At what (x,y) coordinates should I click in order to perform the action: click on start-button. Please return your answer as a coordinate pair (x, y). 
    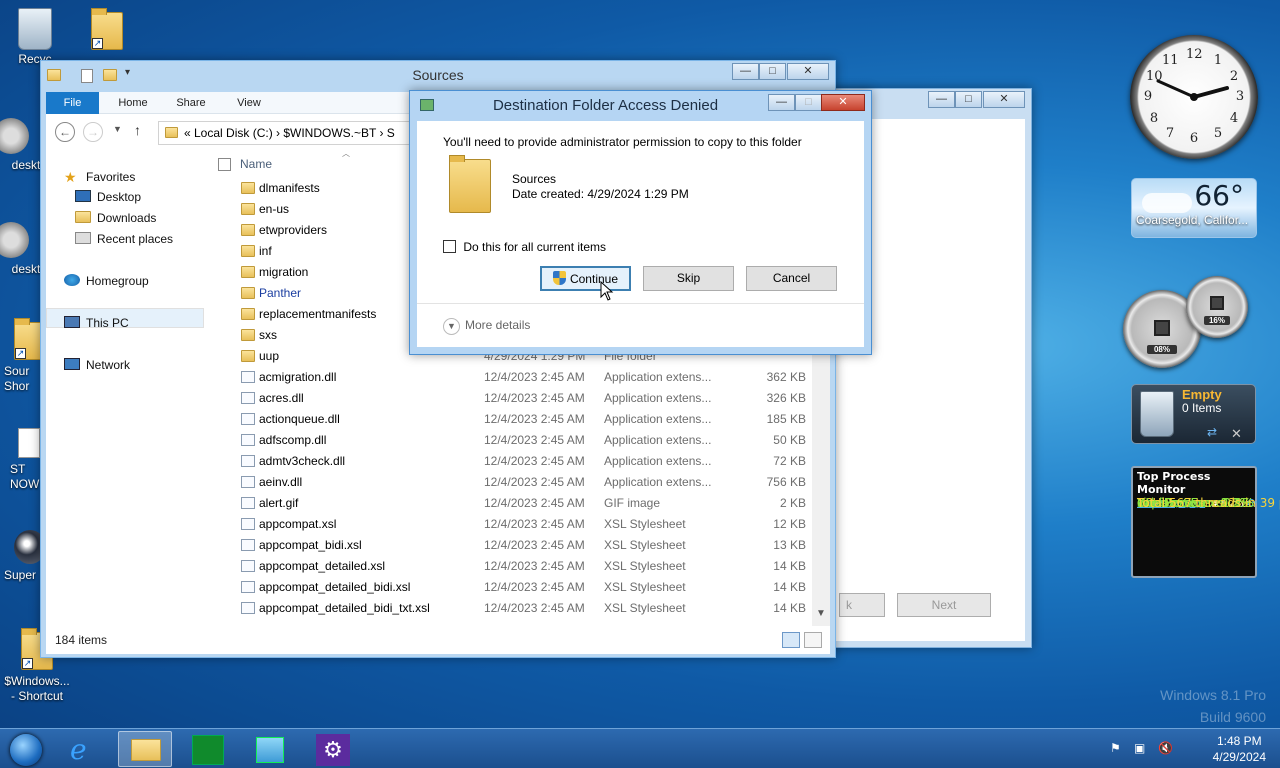
    Looking at the image, I should click on (25, 749).